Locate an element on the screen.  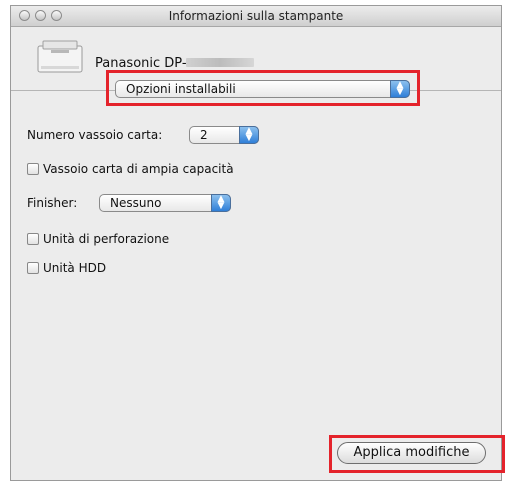
printer-name: Panasonic DP- is located at coordinates (141, 63).